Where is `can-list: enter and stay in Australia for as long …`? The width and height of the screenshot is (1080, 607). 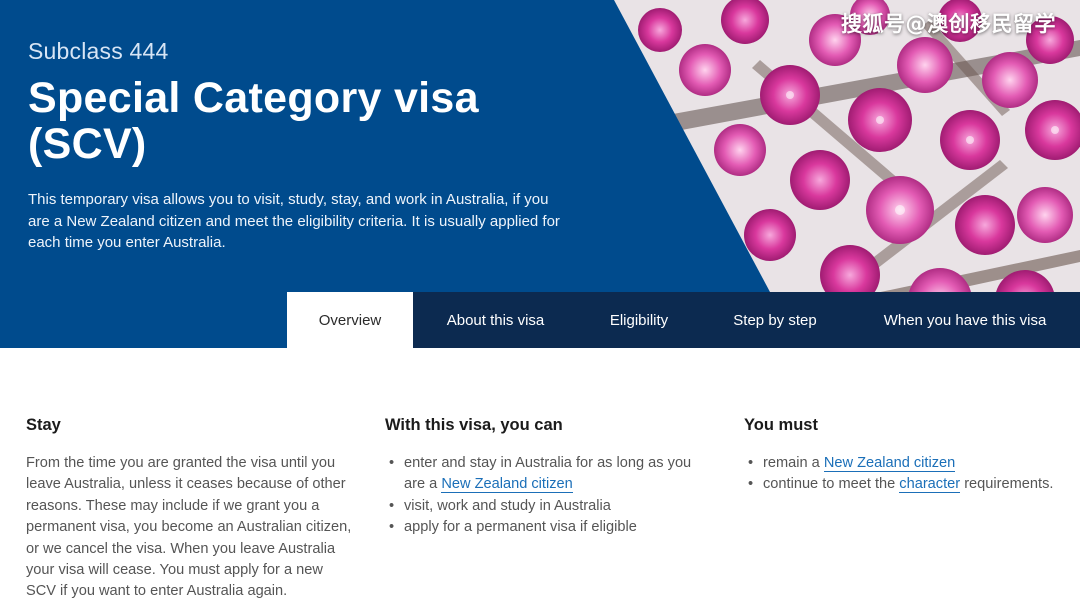
can-list: enter and stay in Australia for as long … is located at coordinates (550, 496).